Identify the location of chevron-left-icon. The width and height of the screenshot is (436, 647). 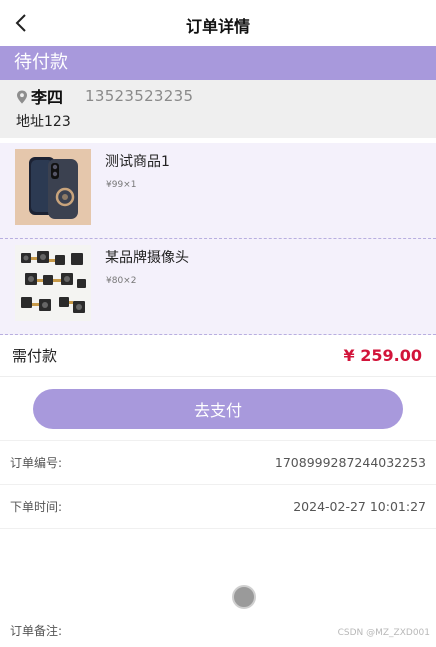
(22, 23).